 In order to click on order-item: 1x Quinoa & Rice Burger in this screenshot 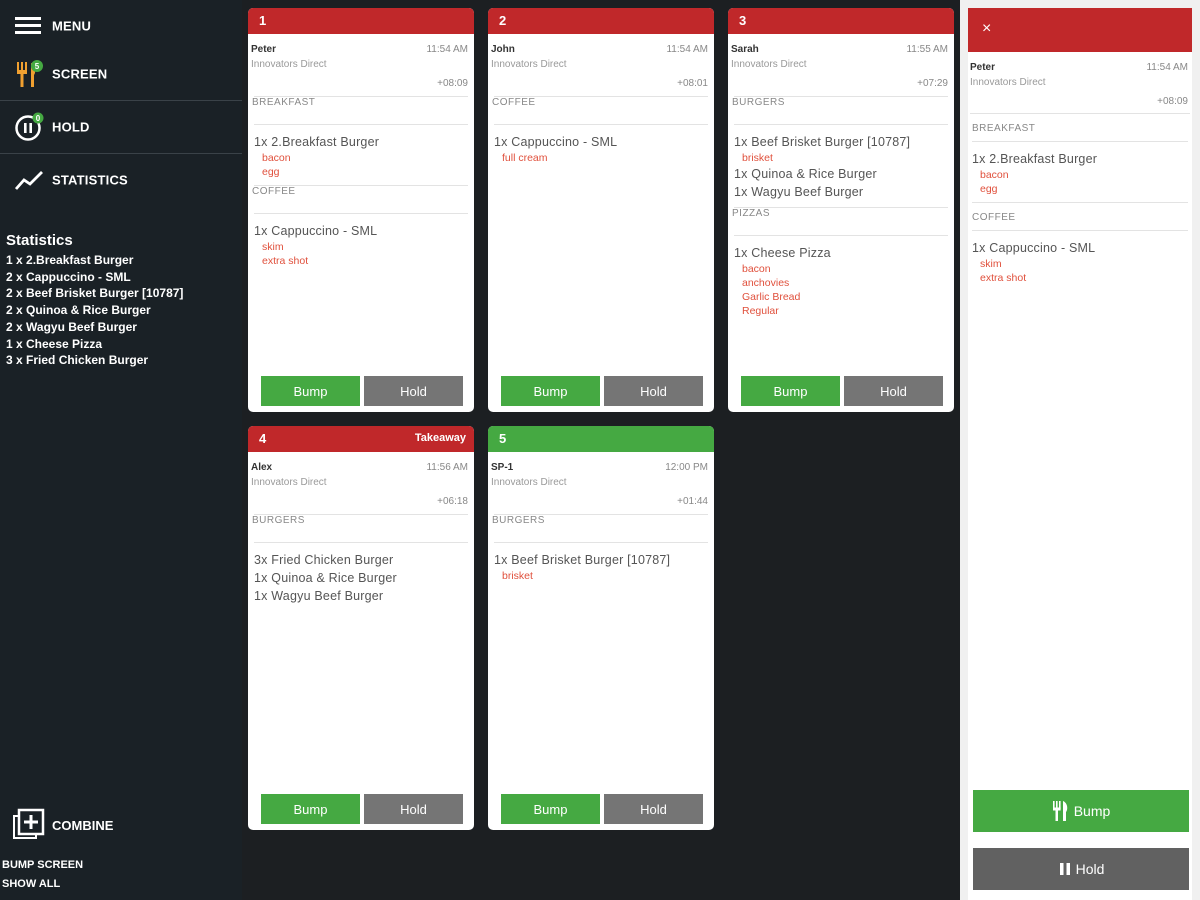, I will do `click(805, 174)`.